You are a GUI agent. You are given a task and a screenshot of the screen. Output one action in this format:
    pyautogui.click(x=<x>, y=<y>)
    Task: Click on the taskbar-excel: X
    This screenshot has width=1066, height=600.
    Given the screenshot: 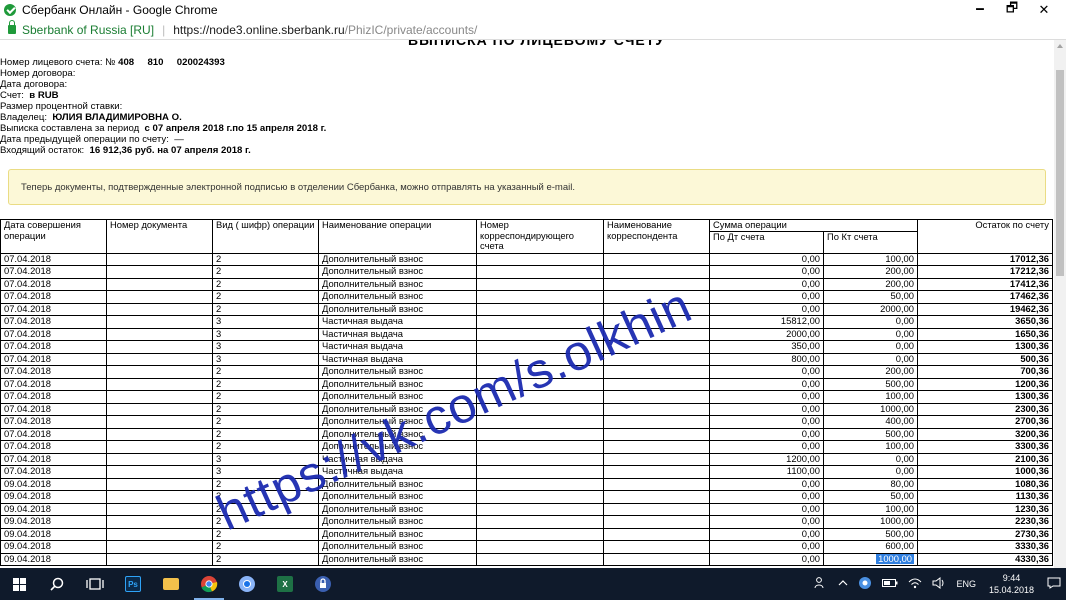 What is the action you would take?
    pyautogui.click(x=285, y=584)
    